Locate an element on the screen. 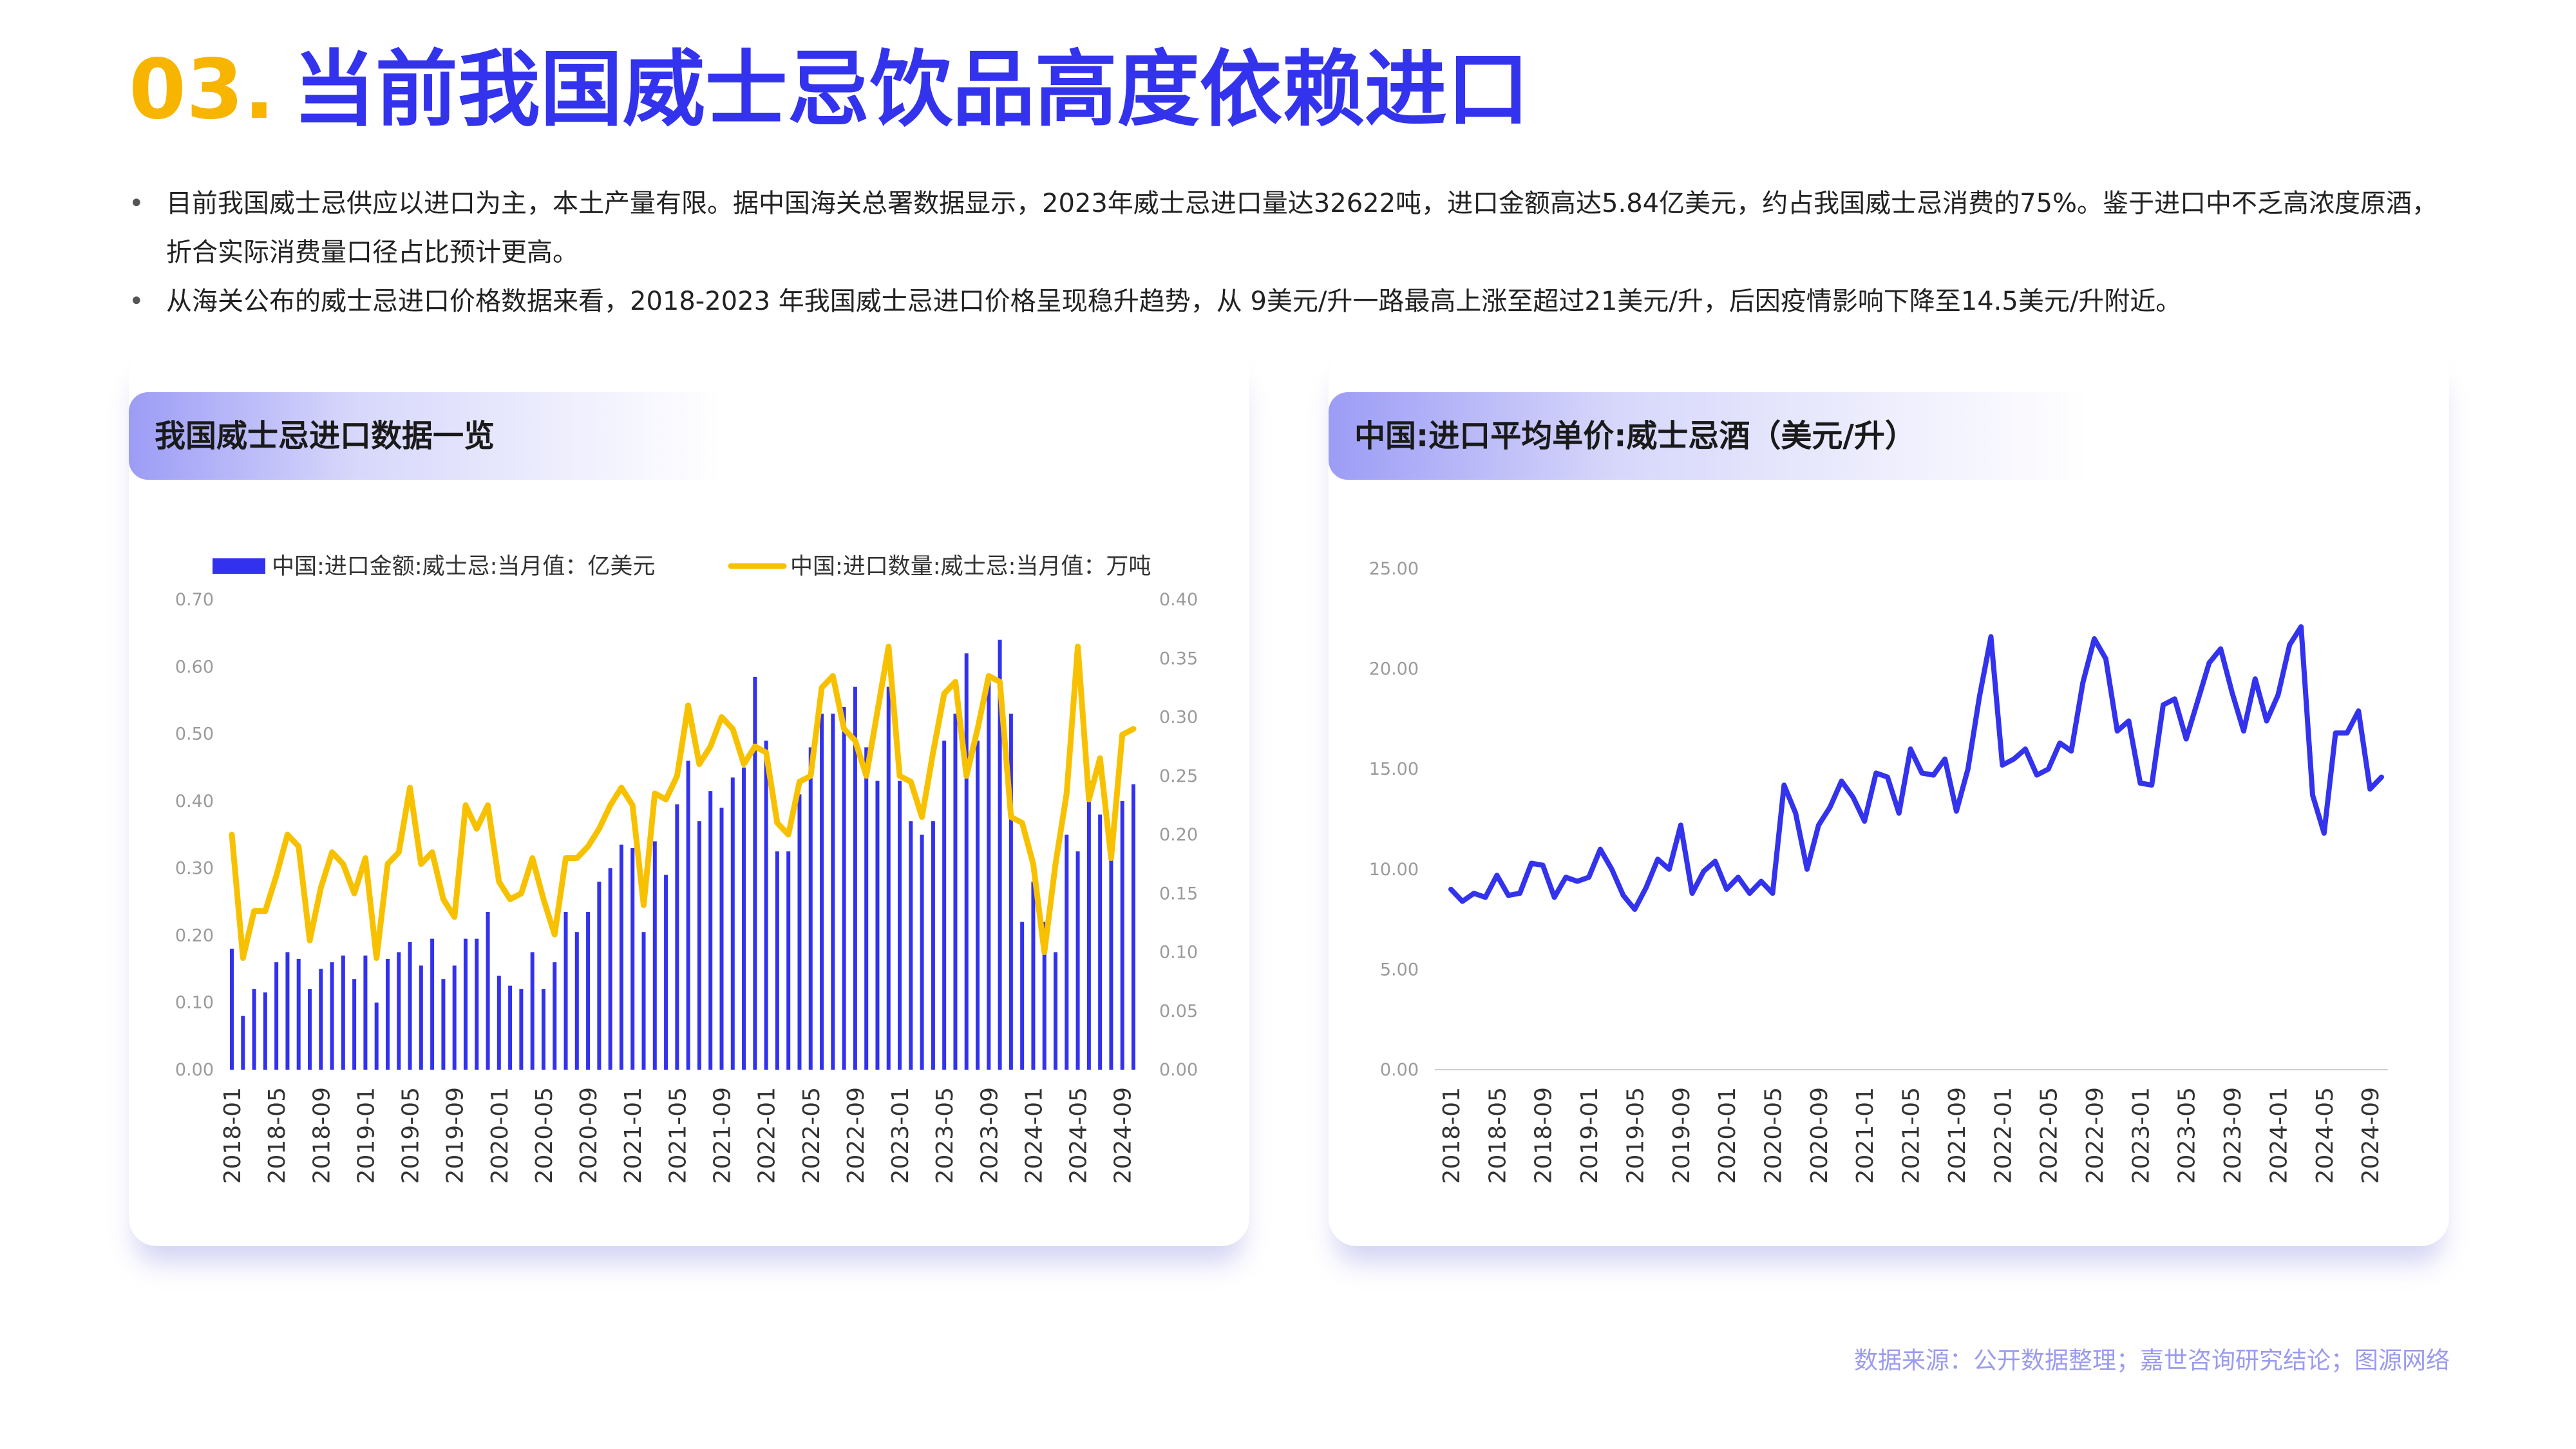 This screenshot has height=1449, width=2576. x-tick-label: 2020-05 is located at coordinates (1774, 1135).